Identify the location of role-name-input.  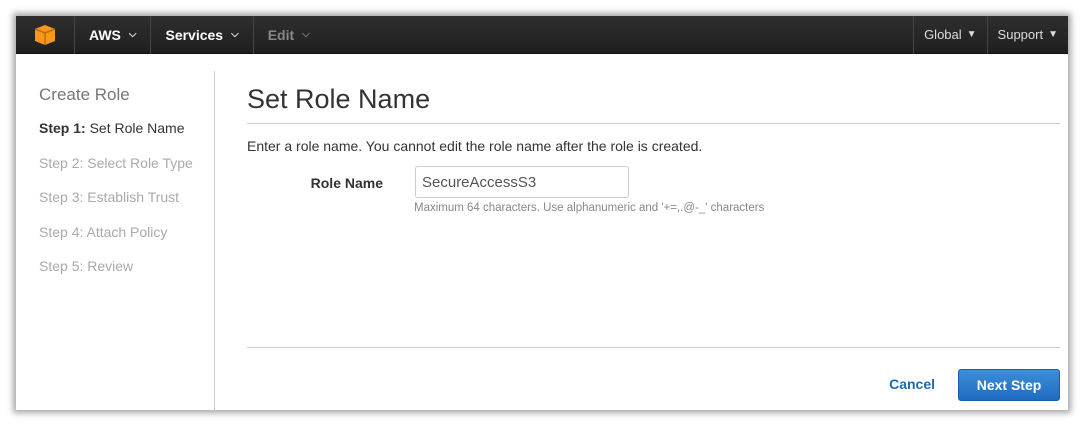
(522, 182).